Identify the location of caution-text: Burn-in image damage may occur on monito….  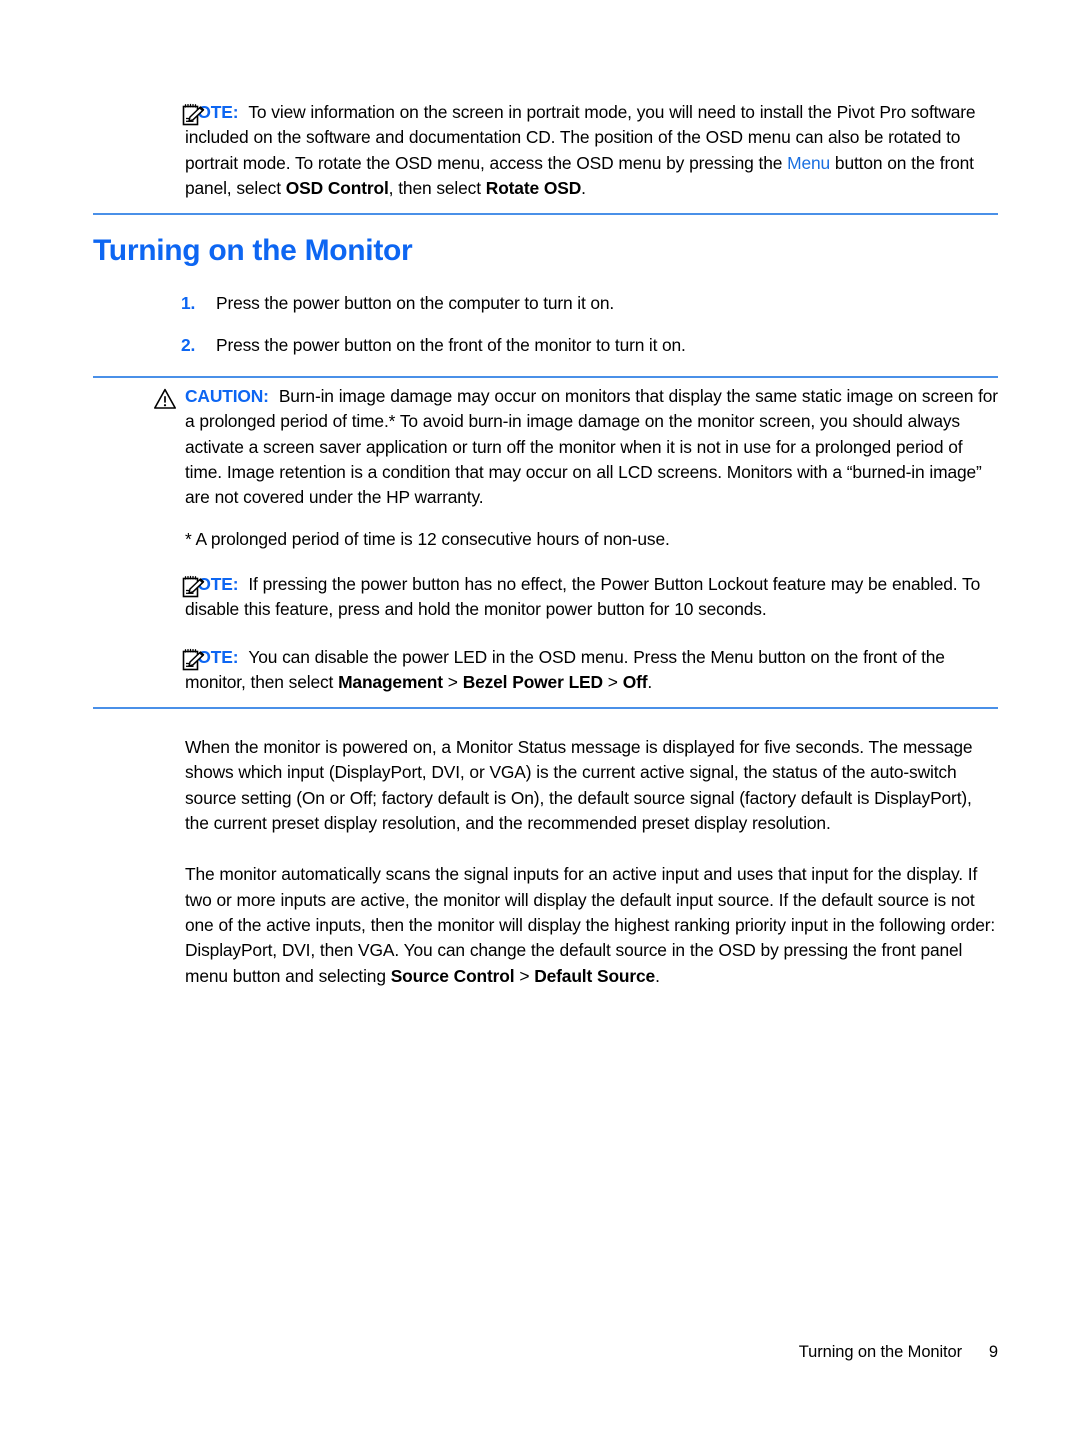
(591, 447).